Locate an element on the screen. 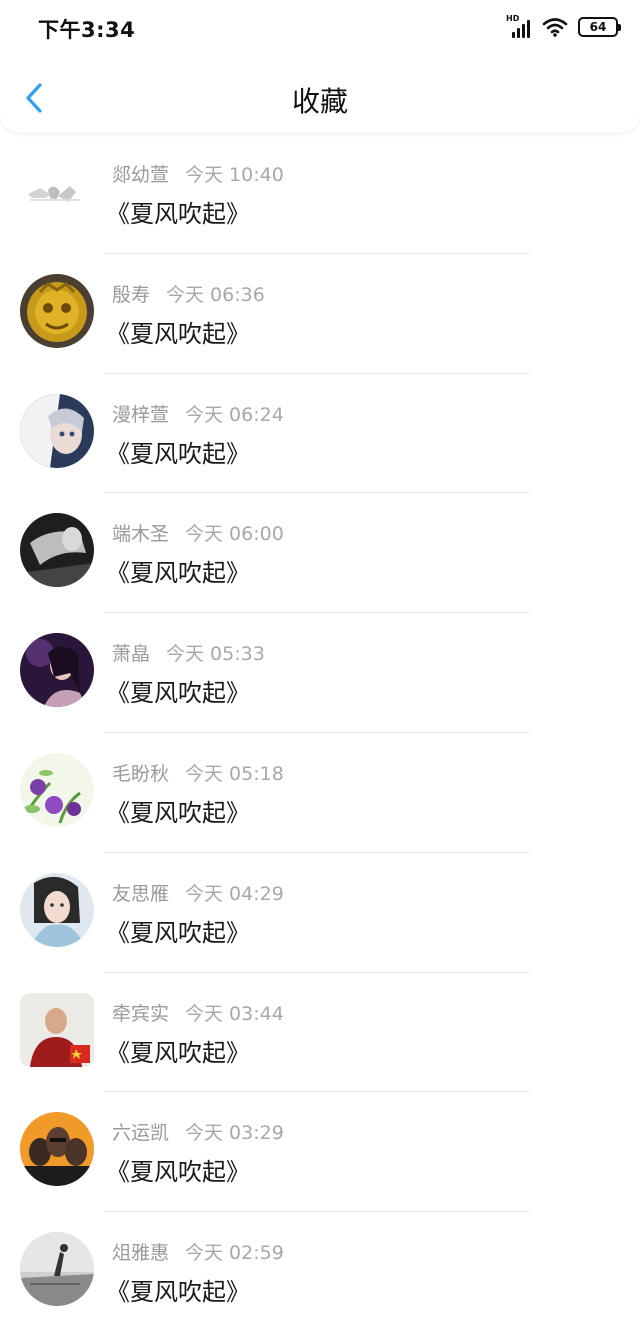 Image resolution: width=640 pixels, height=1330 pixels. man-portrait-avatar-icon is located at coordinates (57, 1029).